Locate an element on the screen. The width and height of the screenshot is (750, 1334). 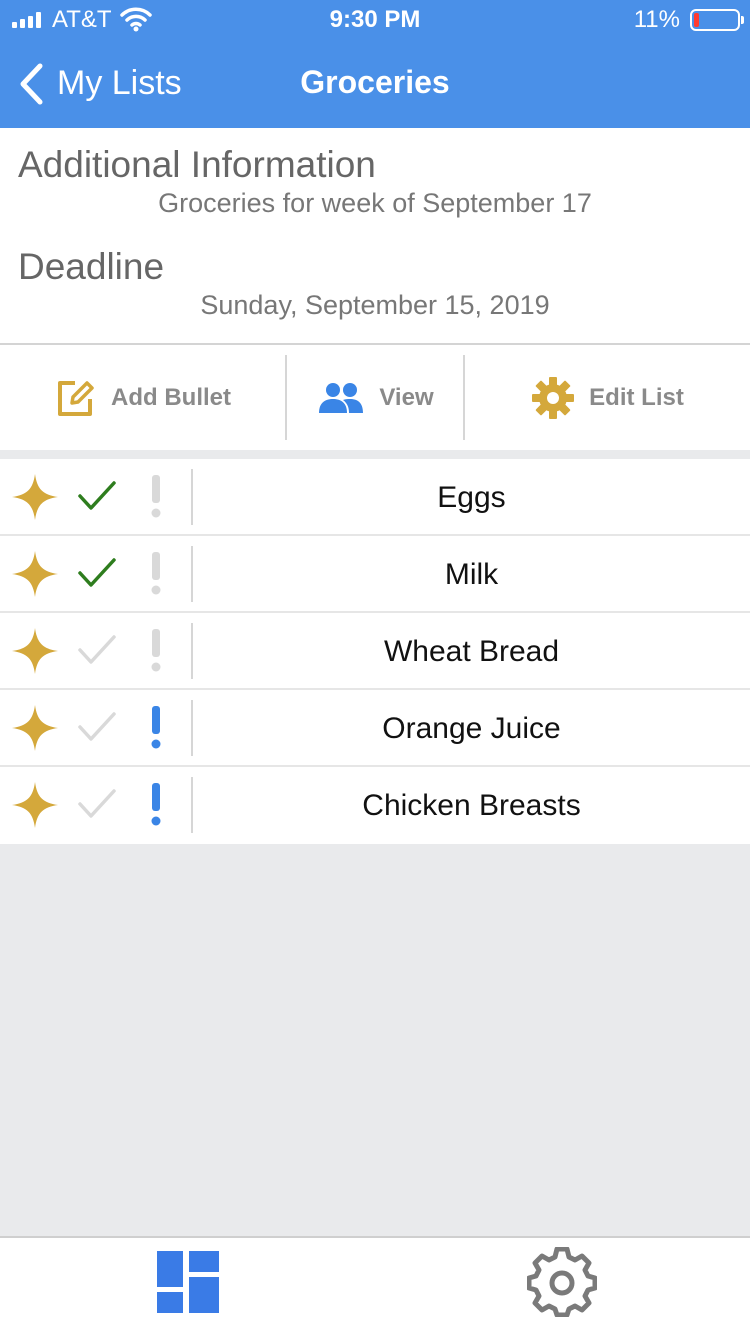
tab-settings-gear-icon is located at coordinates (562, 1282).